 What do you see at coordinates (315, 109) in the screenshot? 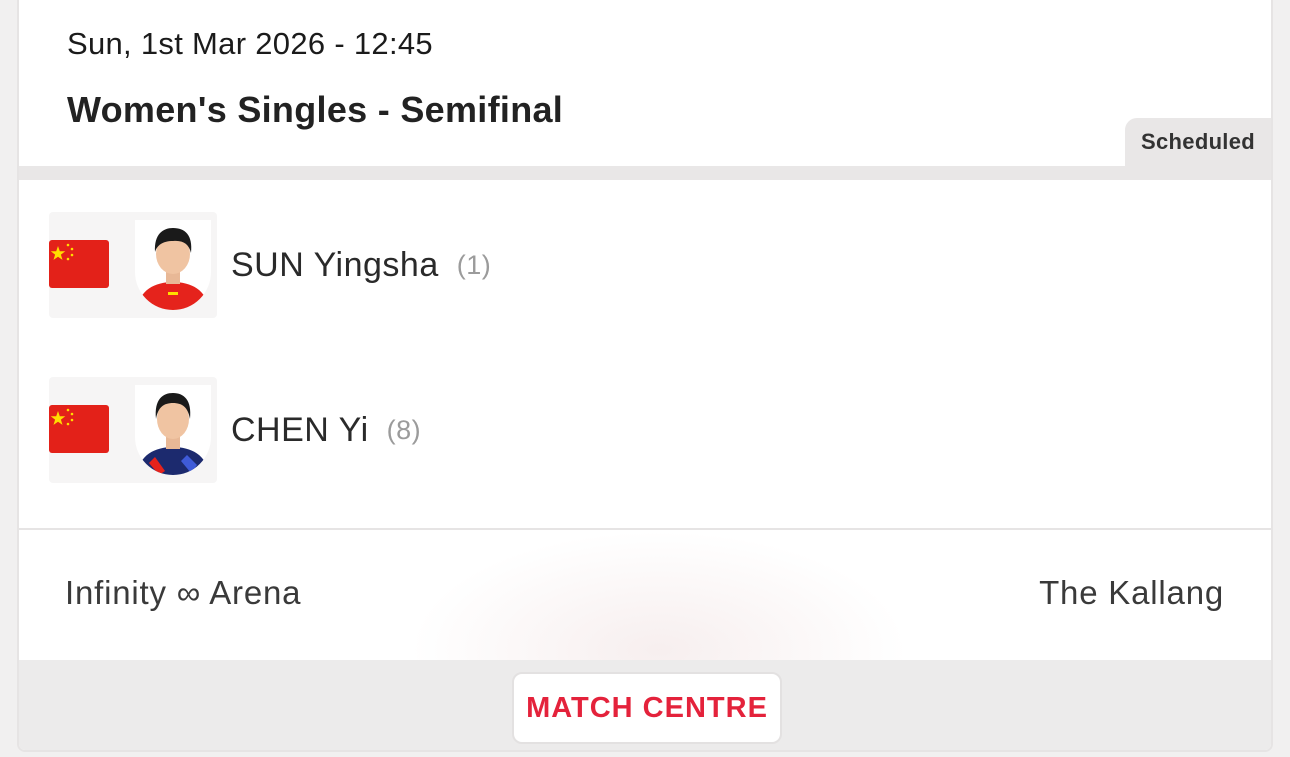
I see `event-title: Women's Singles - Semifinal` at bounding box center [315, 109].